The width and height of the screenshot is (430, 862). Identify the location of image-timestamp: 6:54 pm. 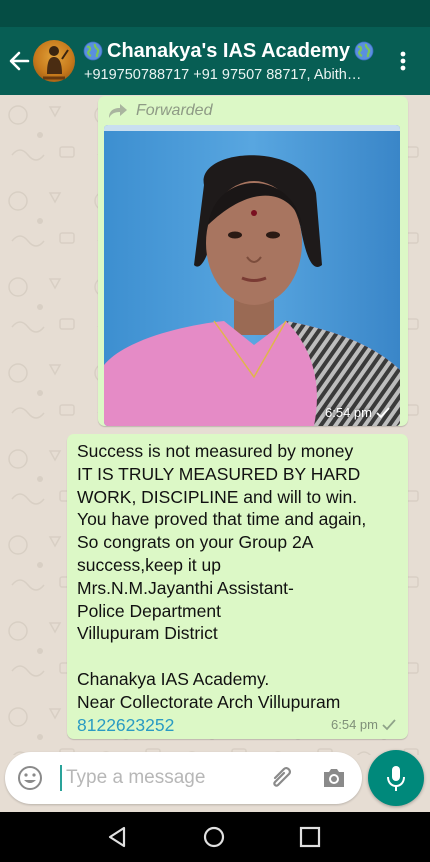
(357, 412).